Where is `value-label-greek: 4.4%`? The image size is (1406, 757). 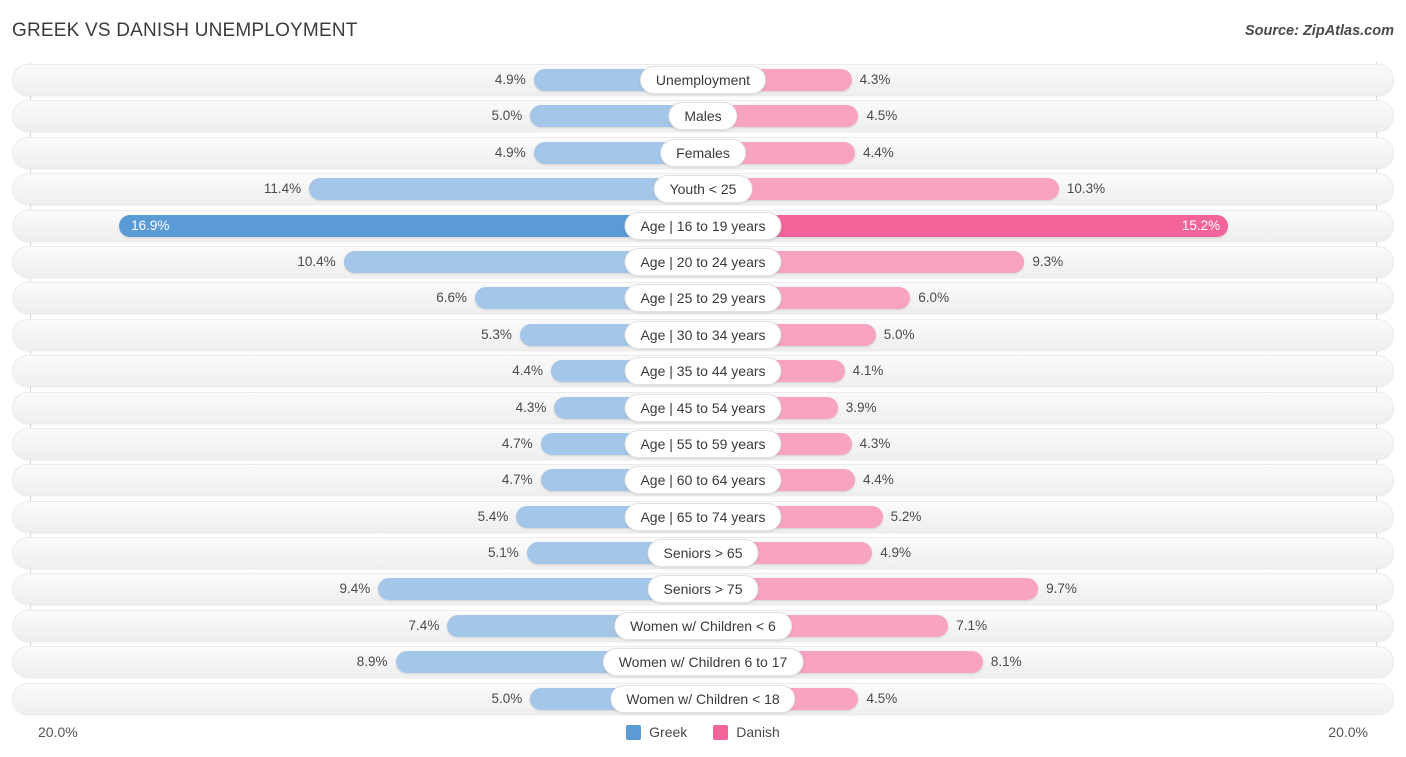 value-label-greek: 4.4% is located at coordinates (527, 371).